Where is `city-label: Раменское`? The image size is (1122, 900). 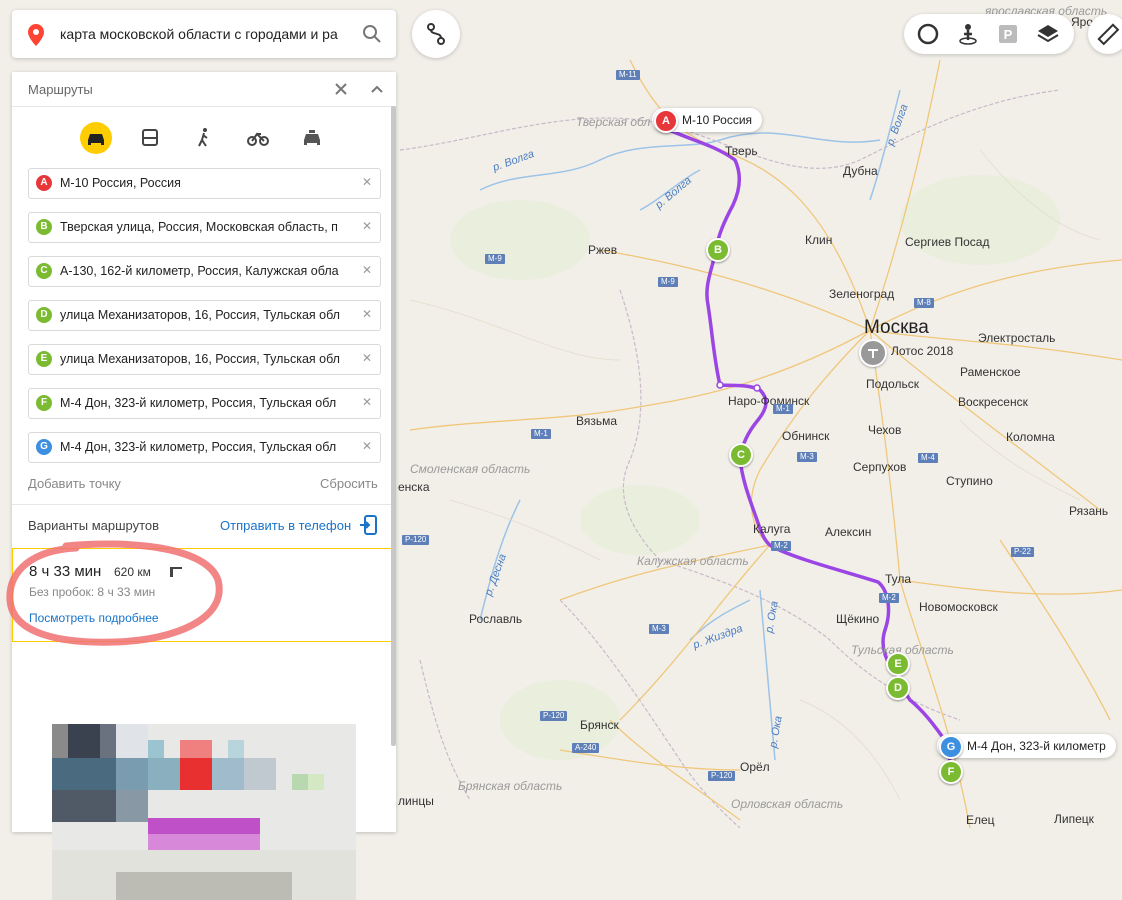
city-label: Раменское is located at coordinates (990, 372).